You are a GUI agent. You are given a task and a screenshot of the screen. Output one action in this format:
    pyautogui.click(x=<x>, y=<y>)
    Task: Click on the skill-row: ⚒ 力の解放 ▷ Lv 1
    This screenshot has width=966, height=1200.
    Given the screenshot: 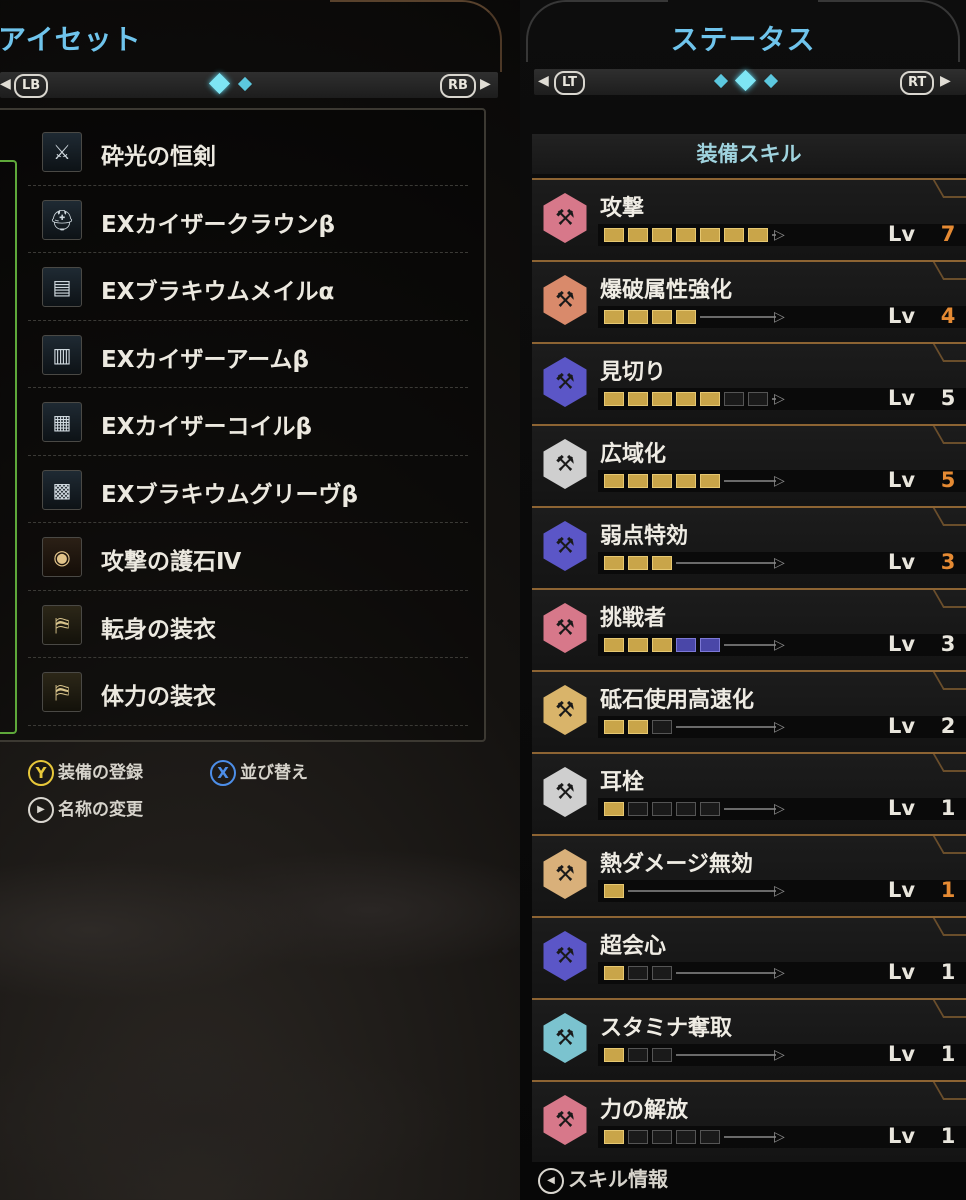 What is the action you would take?
    pyautogui.click(x=749, y=1121)
    